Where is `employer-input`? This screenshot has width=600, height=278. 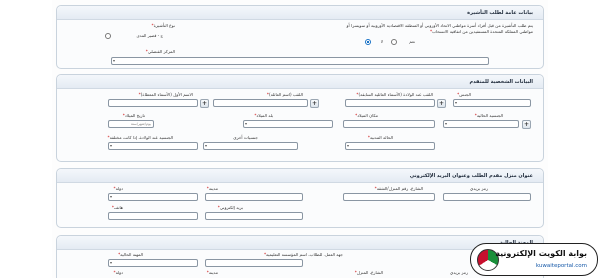
employer-input is located at coordinates (254, 263).